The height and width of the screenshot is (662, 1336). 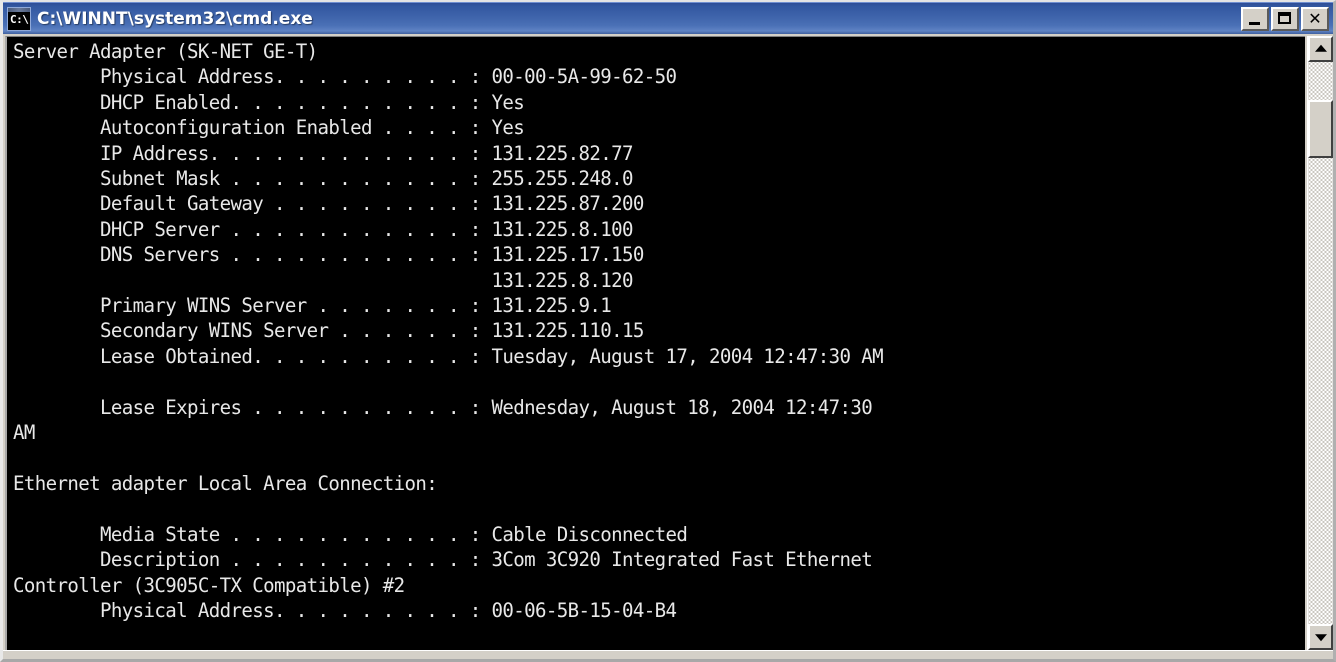 What do you see at coordinates (225, 483) in the screenshot?
I see `console-line: Ethernet adapter Local Area Connection:` at bounding box center [225, 483].